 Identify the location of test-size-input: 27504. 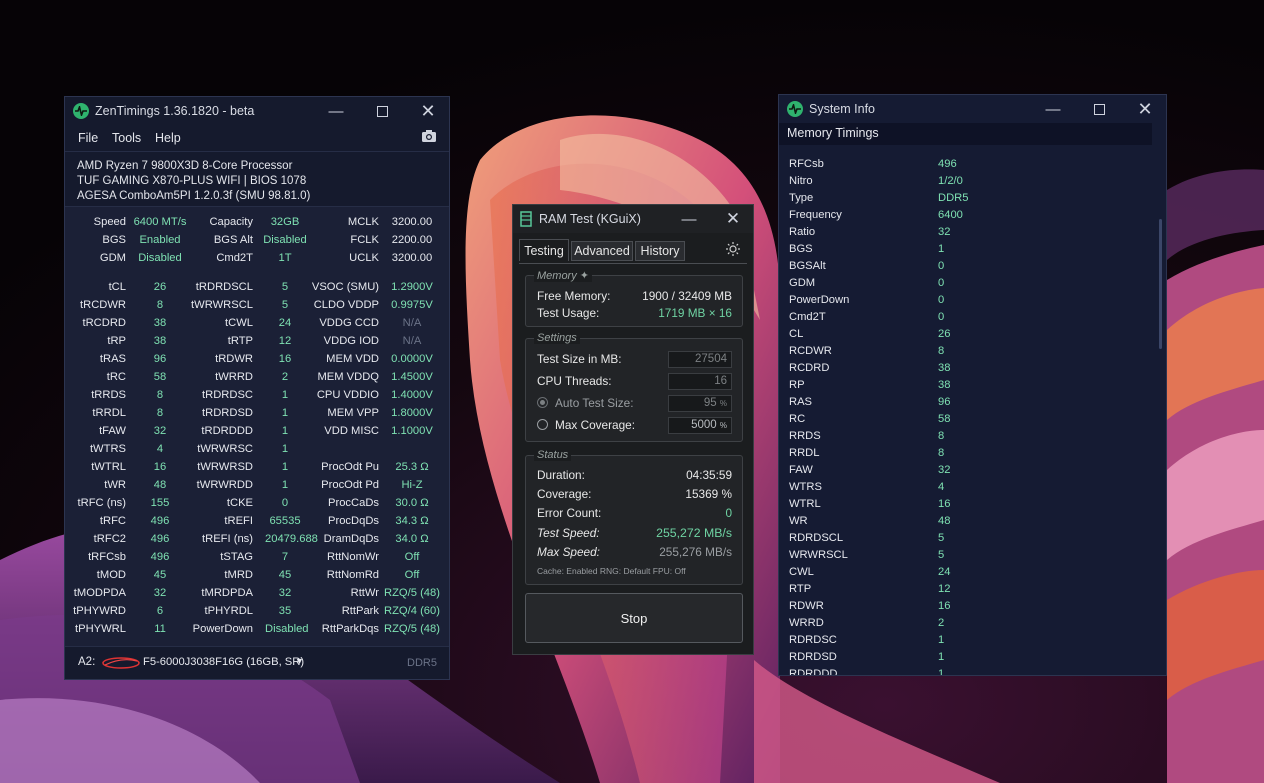
(700, 359).